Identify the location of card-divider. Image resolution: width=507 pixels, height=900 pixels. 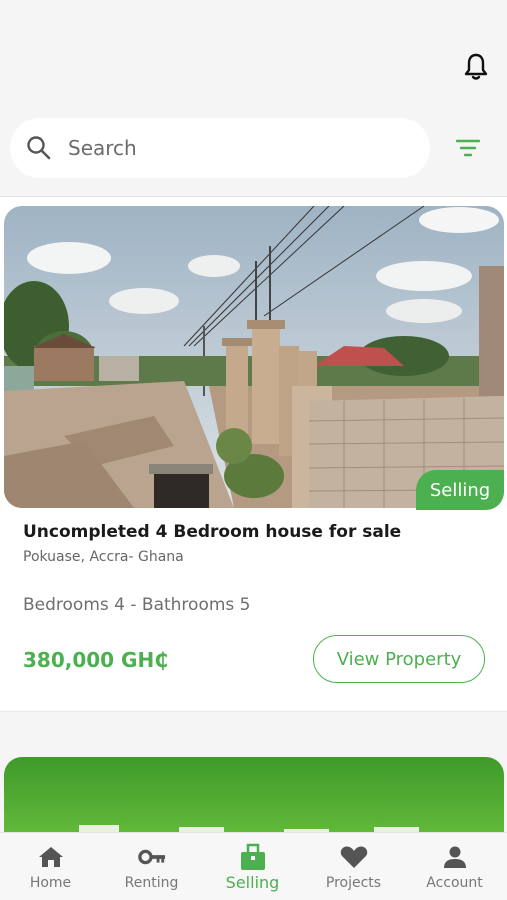
(253, 711).